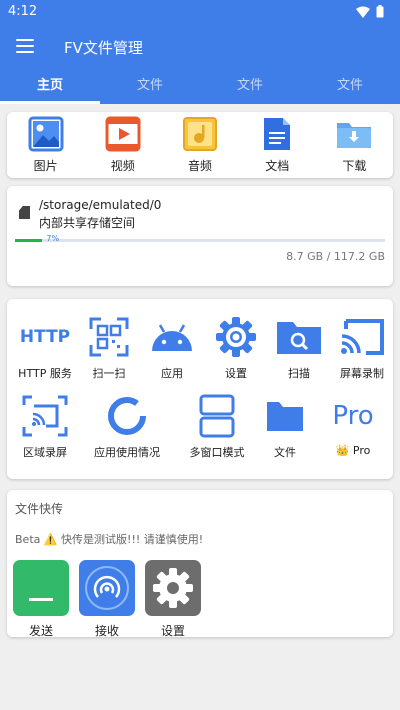 Image resolution: width=400 pixels, height=710 pixels. Describe the element at coordinates (109, 539) in the screenshot. I see `transfer-warning: Beta ⚠️ 快传是测试版!!! 请谨慎使用!` at that location.